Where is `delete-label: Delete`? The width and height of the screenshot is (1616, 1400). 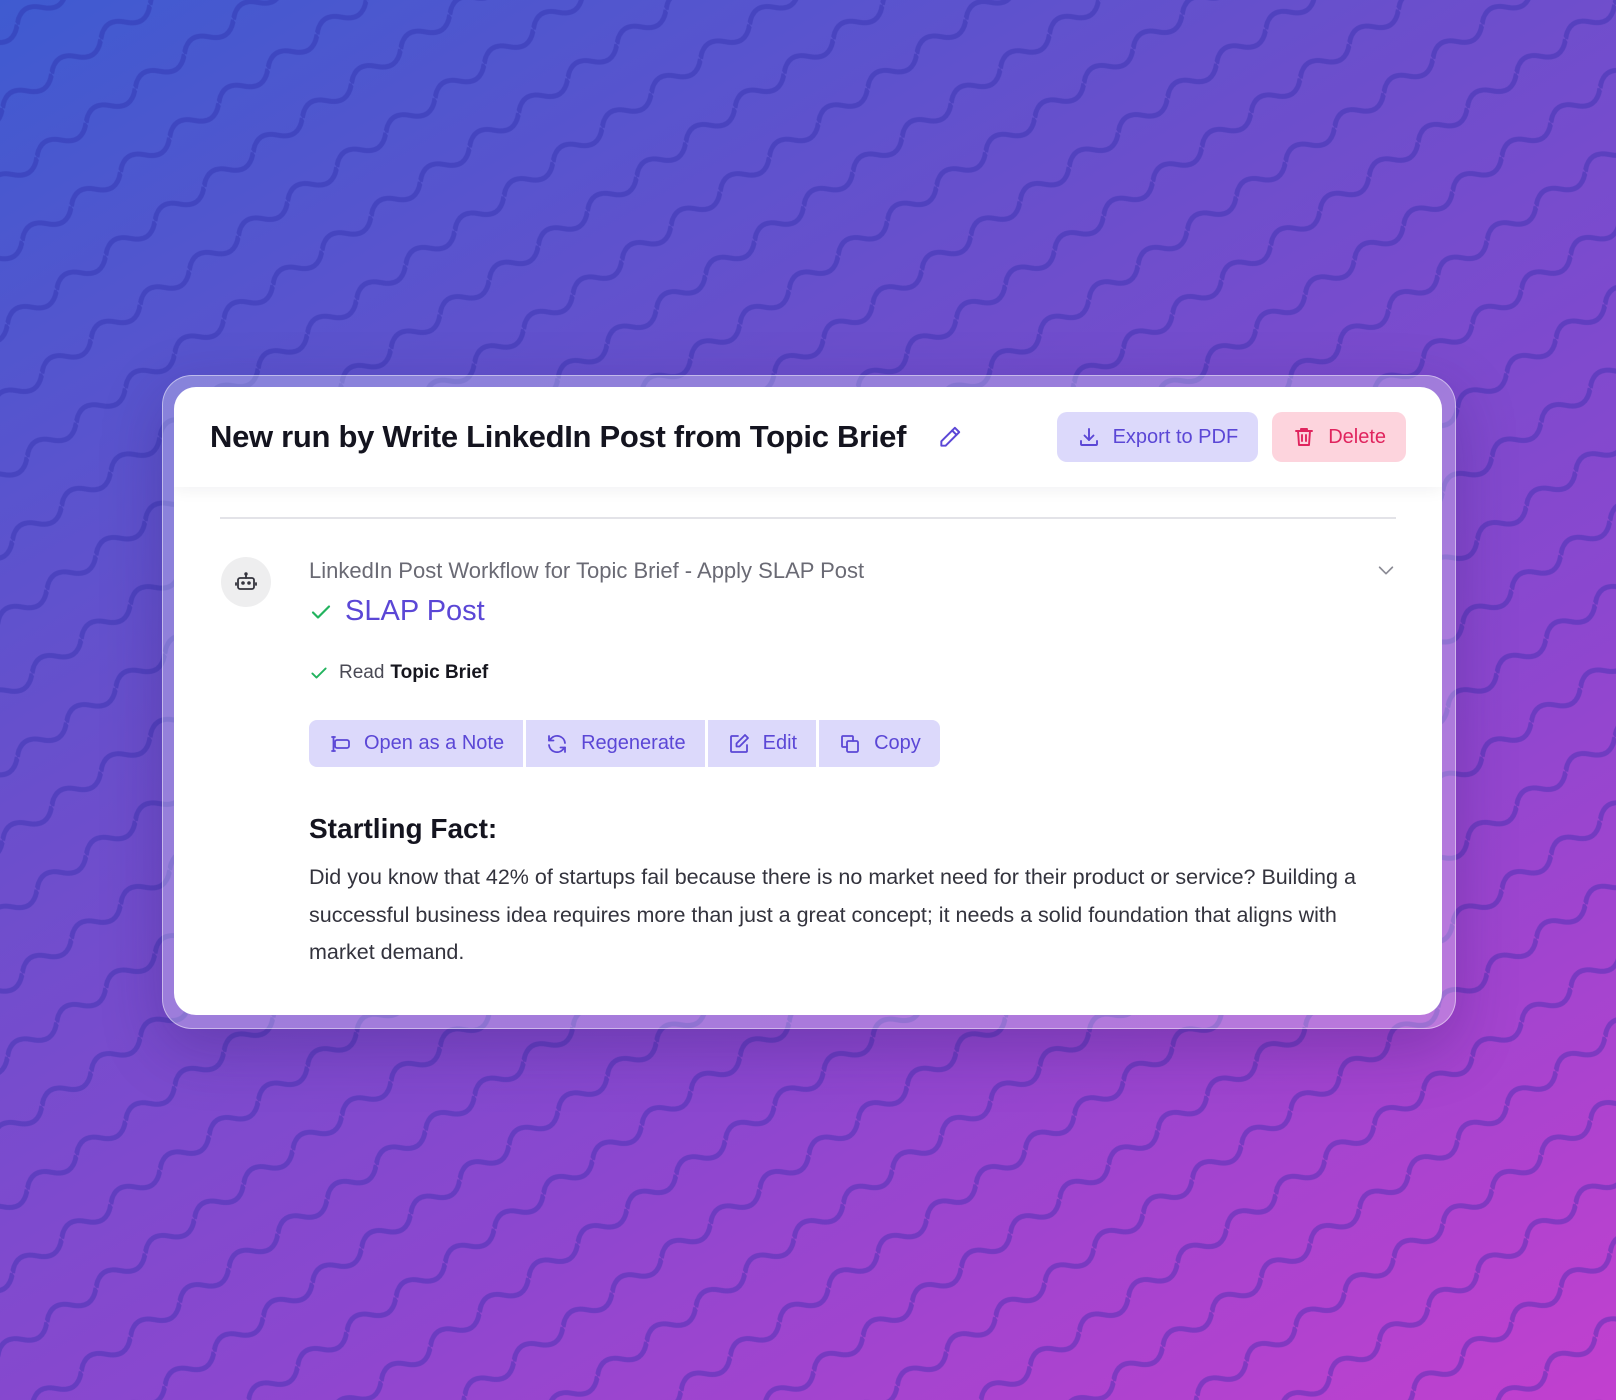
delete-label: Delete is located at coordinates (1357, 436).